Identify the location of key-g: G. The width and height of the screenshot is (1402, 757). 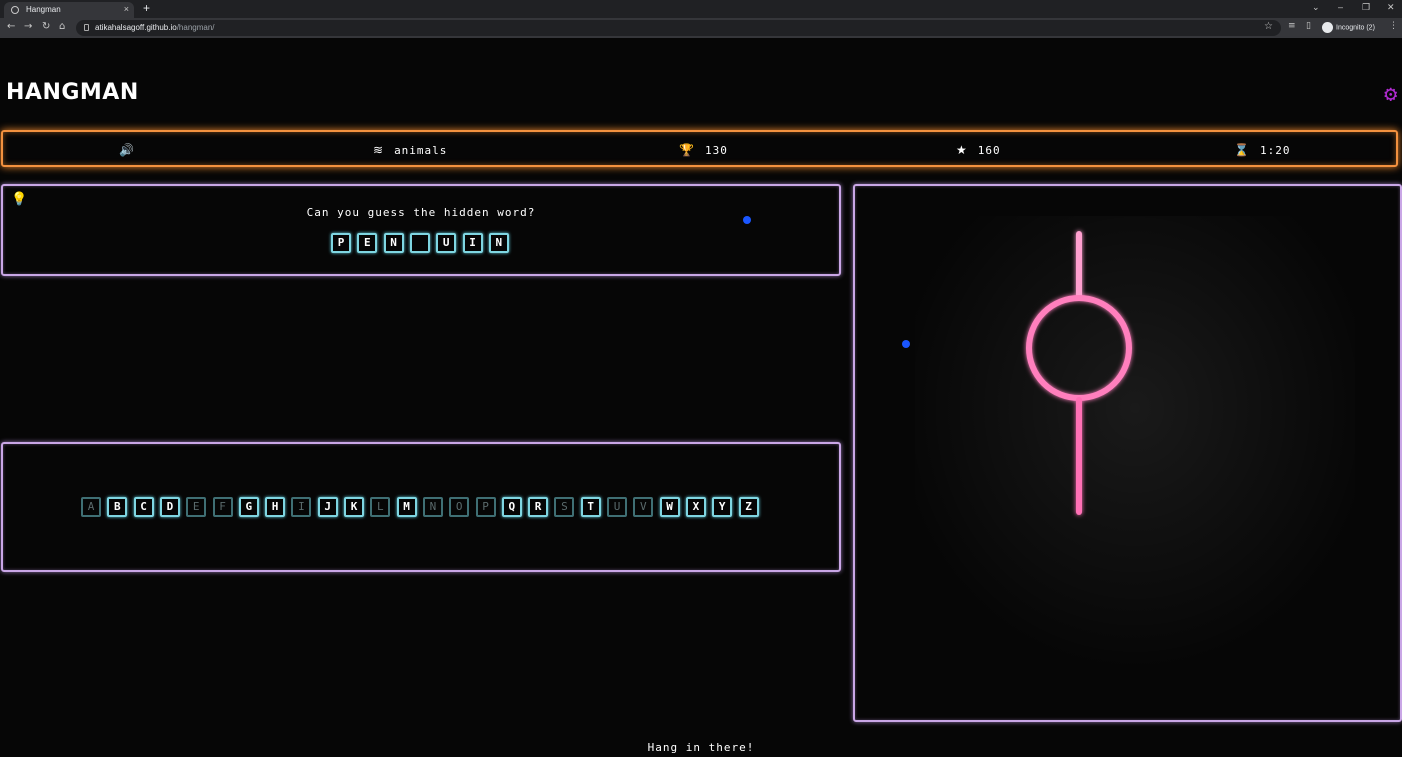
(248, 507).